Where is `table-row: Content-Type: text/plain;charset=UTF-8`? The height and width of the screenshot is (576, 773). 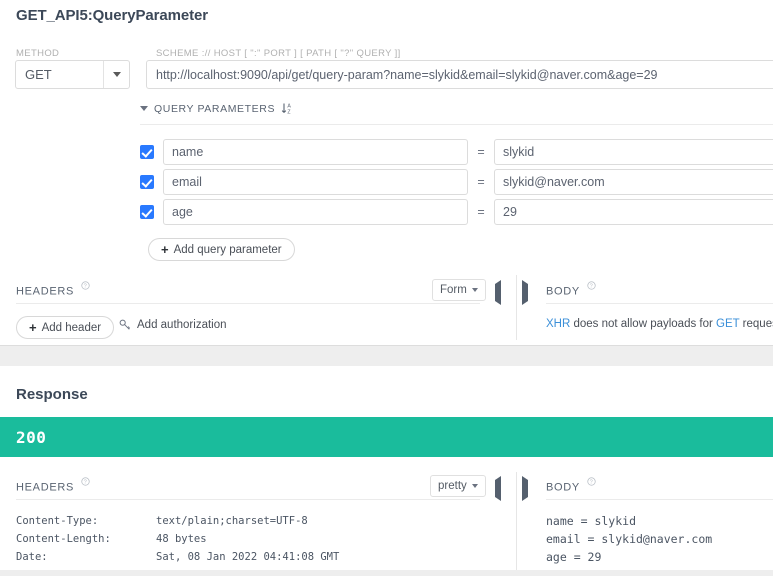 table-row: Content-Type: text/plain;charset=UTF-8 is located at coordinates (177, 521).